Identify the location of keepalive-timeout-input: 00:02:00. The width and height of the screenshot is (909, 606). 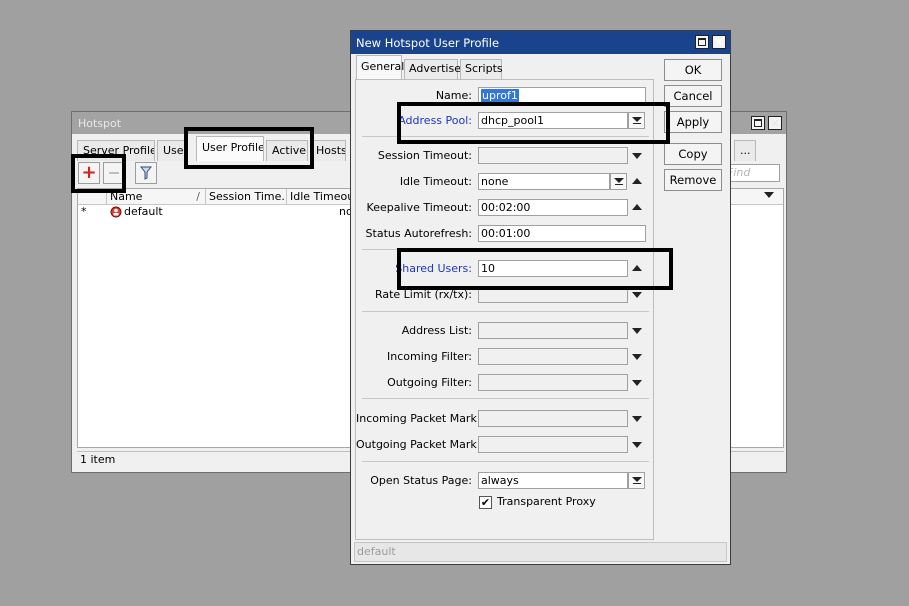
(553, 207).